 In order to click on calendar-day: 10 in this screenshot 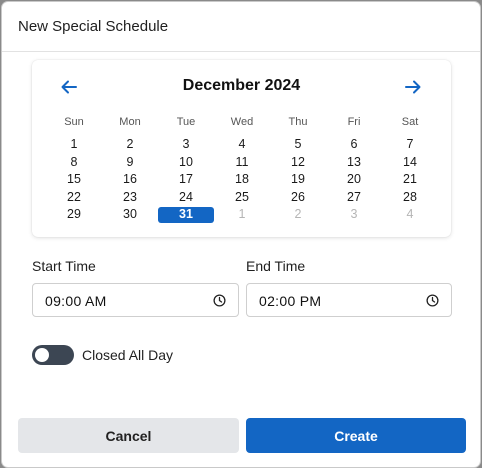, I will do `click(186, 163)`.